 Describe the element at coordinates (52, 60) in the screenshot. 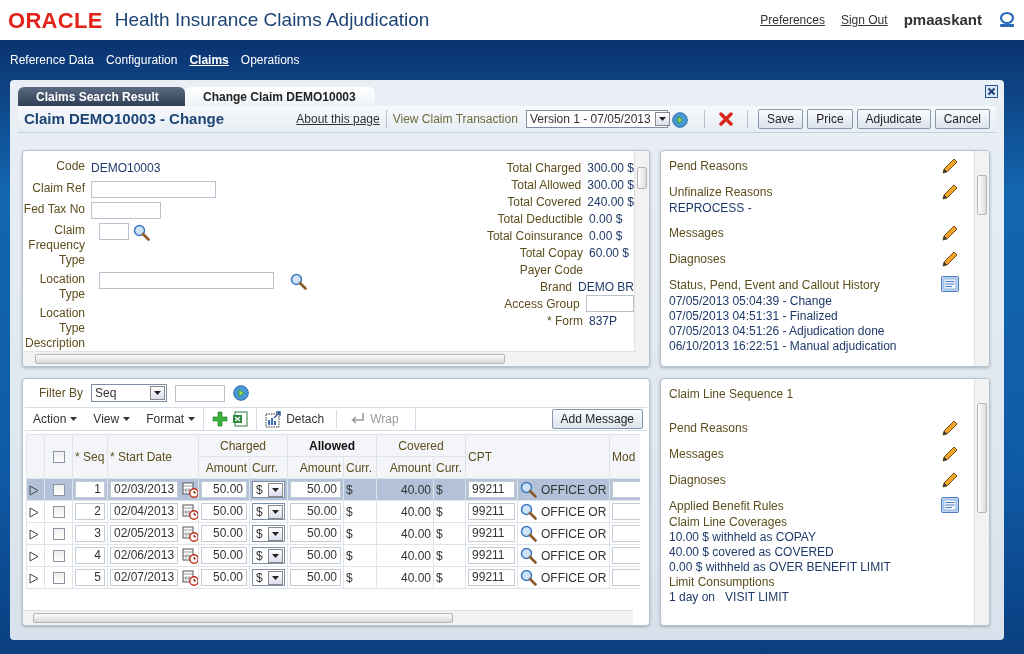

I see `nav-link: Reference Data` at that location.